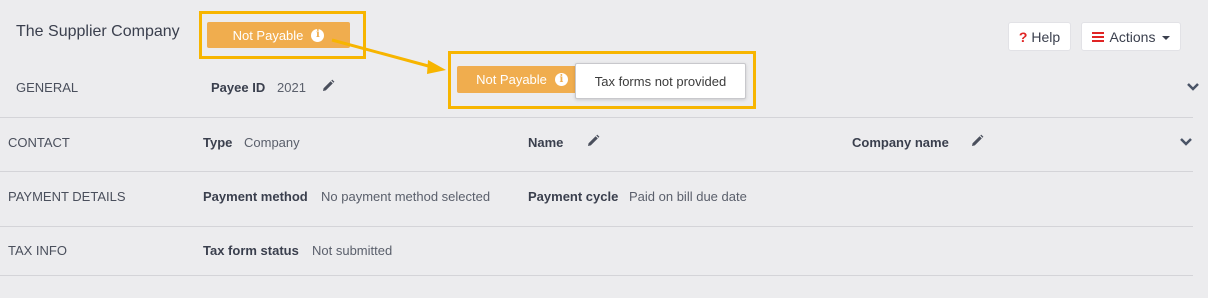  I want to click on section-label-contact: CONTACT, so click(39, 142).